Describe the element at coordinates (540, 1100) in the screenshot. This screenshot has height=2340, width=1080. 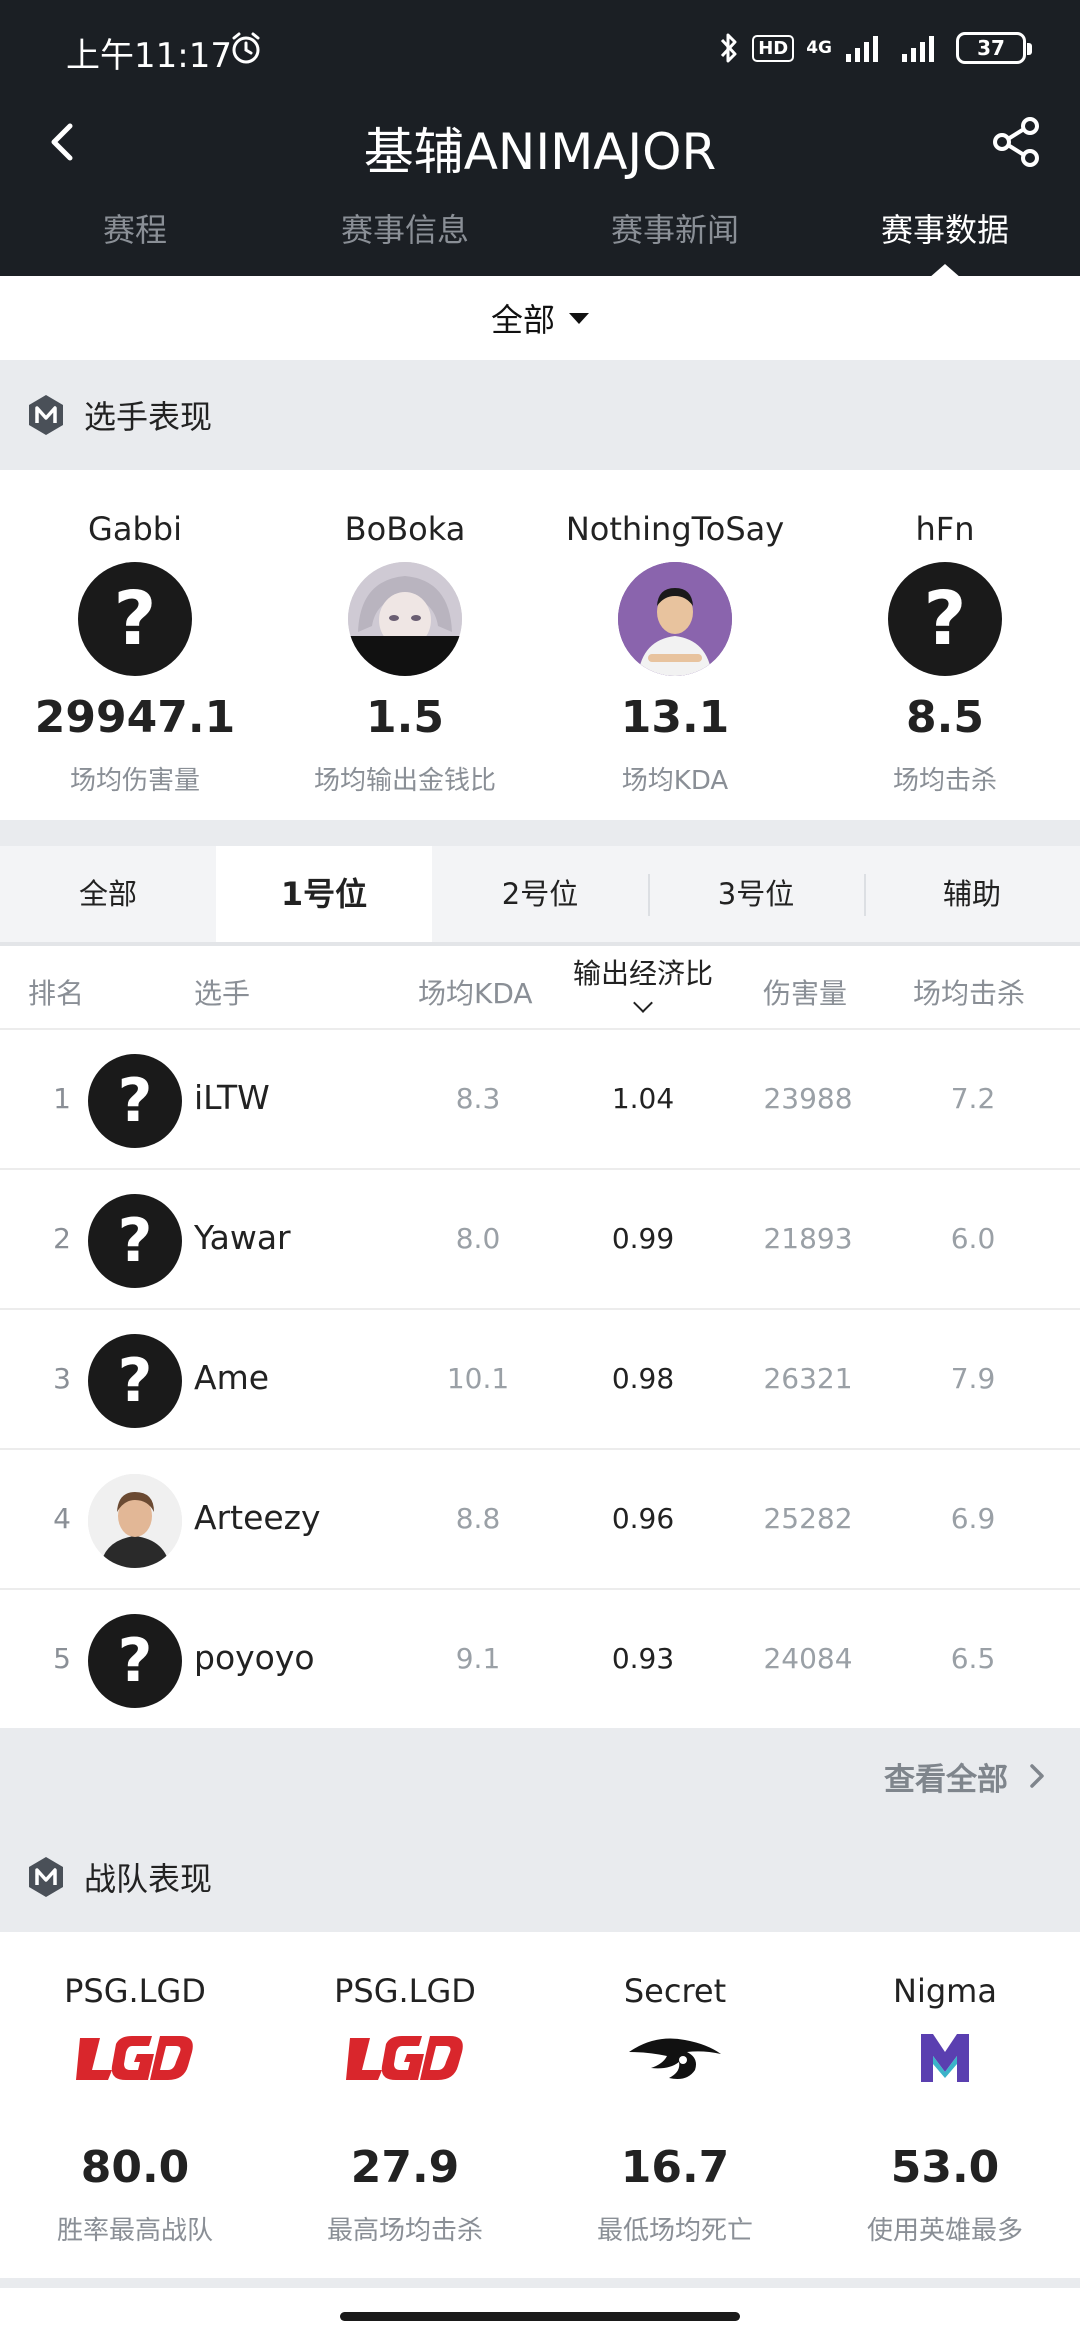
I see `table-row: 1 ? iLTW 8.3 1.04 23988 7.2` at that location.